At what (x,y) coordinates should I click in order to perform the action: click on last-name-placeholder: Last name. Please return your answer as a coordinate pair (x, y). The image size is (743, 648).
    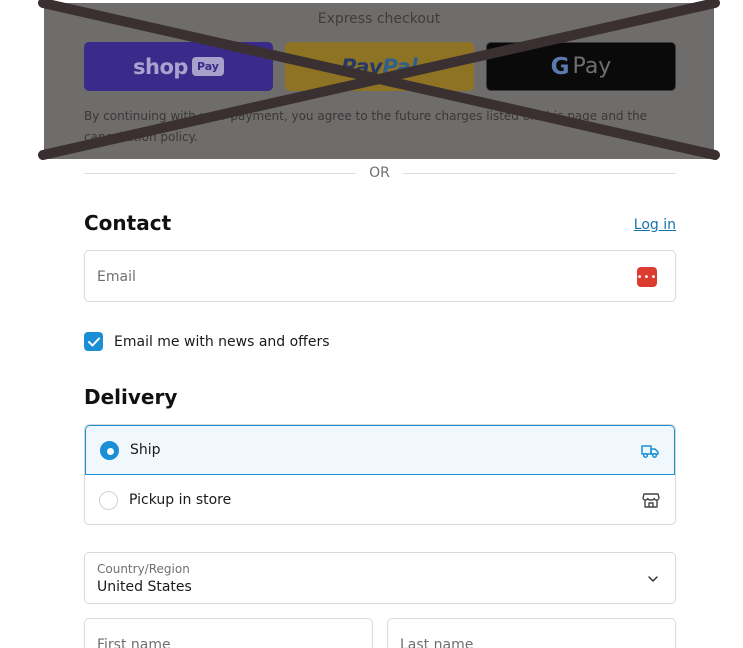
    Looking at the image, I should click on (437, 642).